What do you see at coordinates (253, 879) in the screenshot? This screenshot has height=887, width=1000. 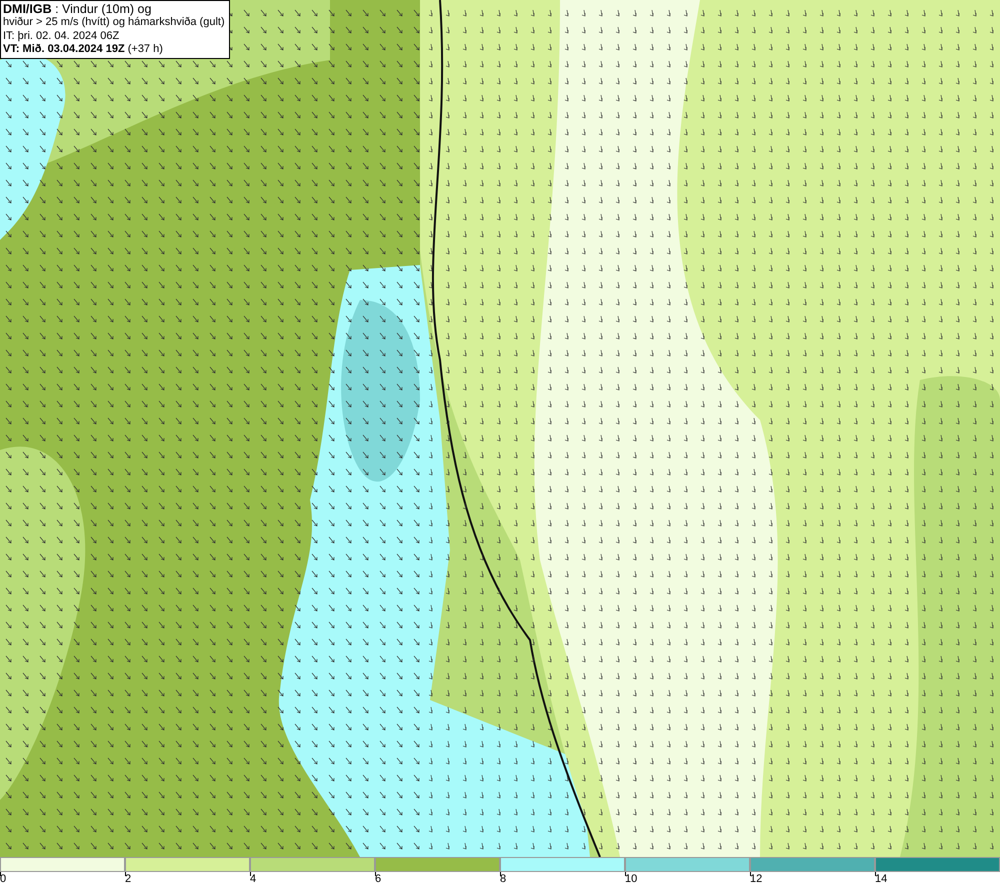 I see `scale-label: 4` at bounding box center [253, 879].